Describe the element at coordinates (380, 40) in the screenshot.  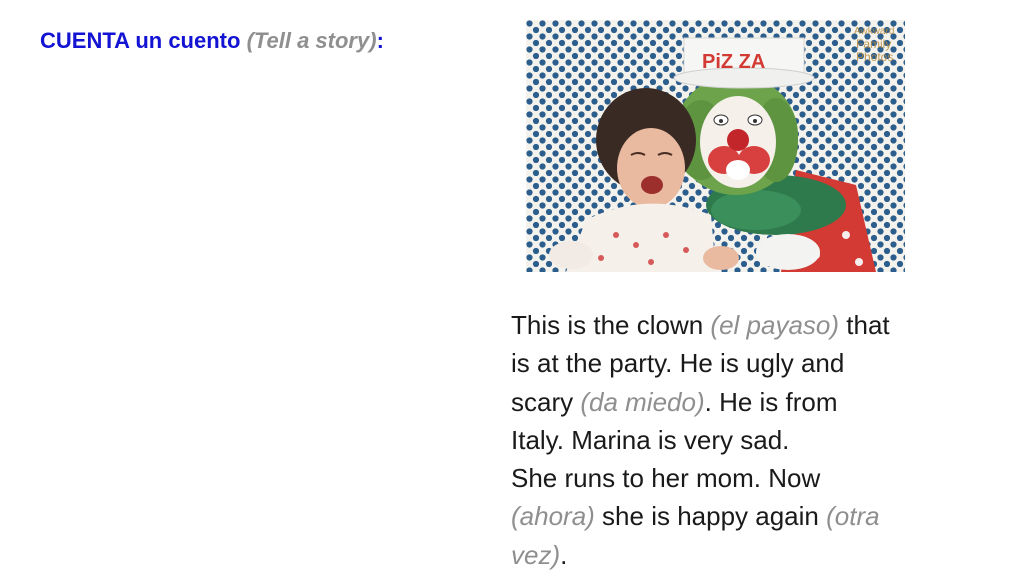
I see `title-colon: :` at that location.